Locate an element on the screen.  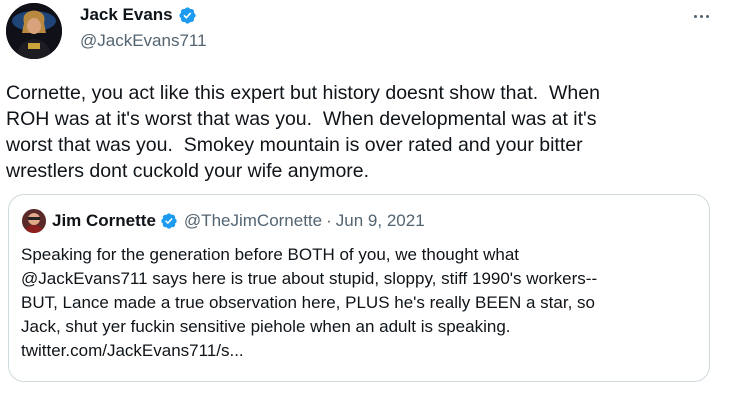
author-name-row: Jack Evans is located at coordinates (138, 15).